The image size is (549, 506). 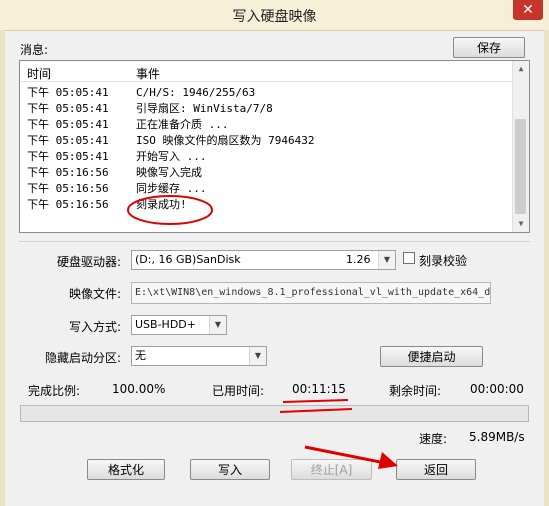 I want to click on close-button: ✕, so click(x=528, y=10).